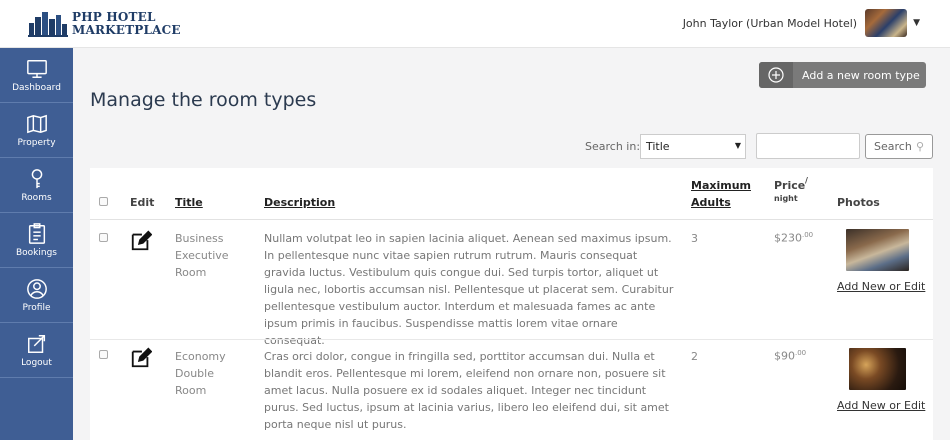 The width and height of the screenshot is (950, 440). I want to click on user-name: John Taylor (Urban Model Hotel), so click(770, 23).